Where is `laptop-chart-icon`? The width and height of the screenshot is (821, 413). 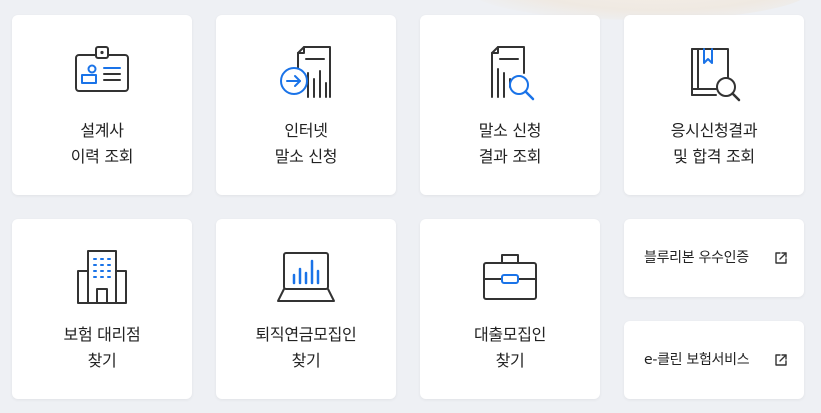
laptop-chart-icon is located at coordinates (306, 279).